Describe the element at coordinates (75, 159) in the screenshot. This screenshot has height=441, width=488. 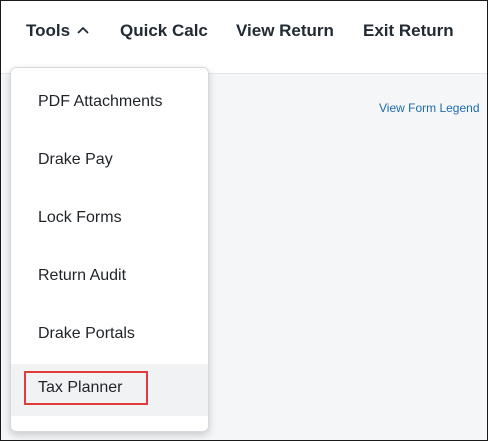
I see `menu-item-label: Drake Pay` at that location.